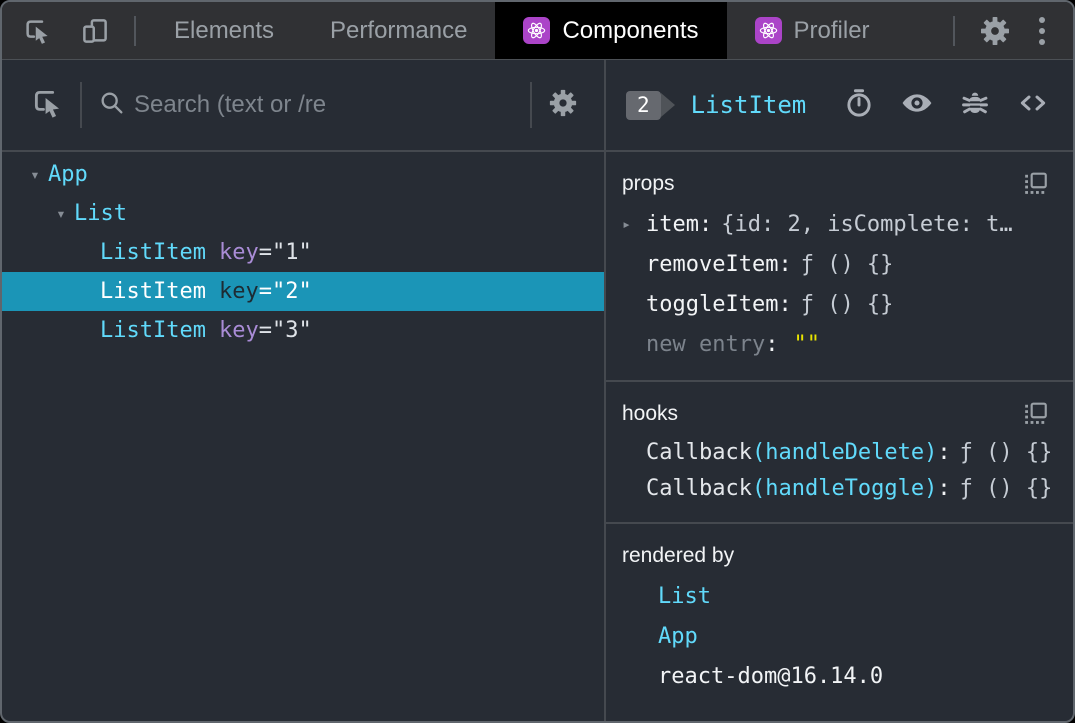 The width and height of the screenshot is (1075, 723). What do you see at coordinates (634, 224) in the screenshot?
I see `caret-right-icon: ▸` at bounding box center [634, 224].